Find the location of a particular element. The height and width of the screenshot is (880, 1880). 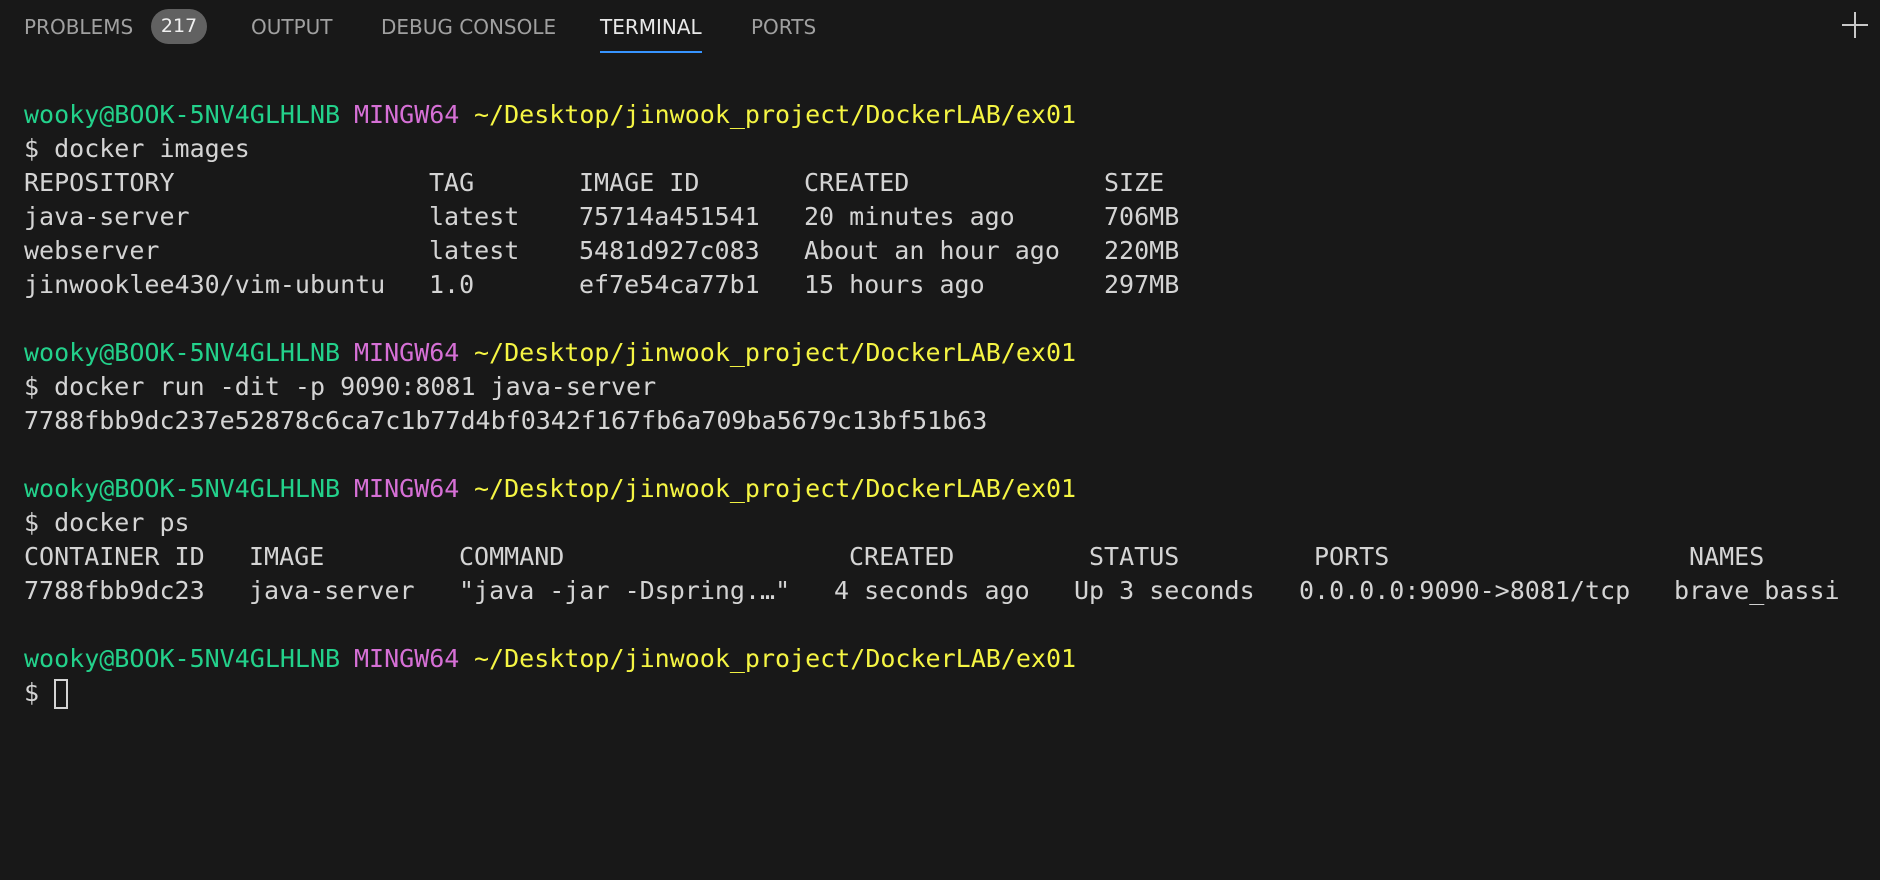

table-cell: jinwooklee430/vim-ubuntu is located at coordinates (205, 284).